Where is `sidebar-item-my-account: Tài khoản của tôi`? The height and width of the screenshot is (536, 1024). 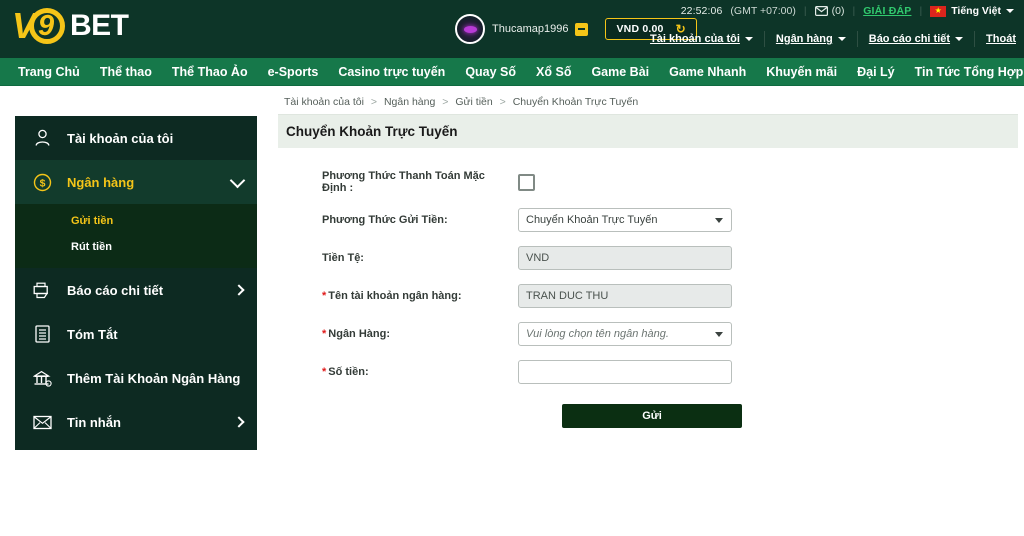 sidebar-item-my-account: Tài khoản của tôi is located at coordinates (136, 138).